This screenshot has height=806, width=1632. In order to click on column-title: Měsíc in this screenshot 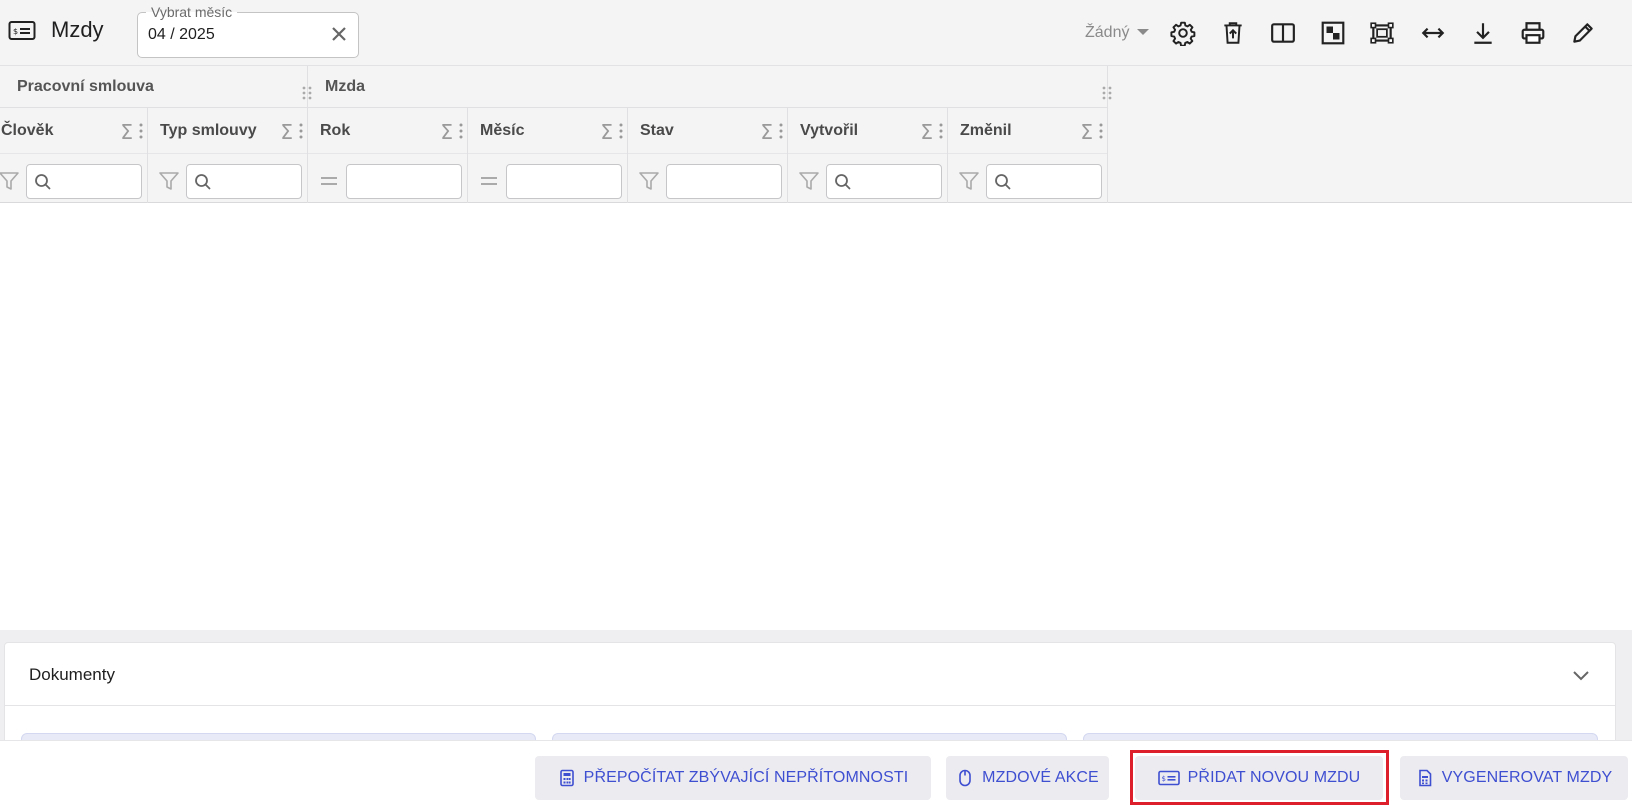, I will do `click(502, 131)`.